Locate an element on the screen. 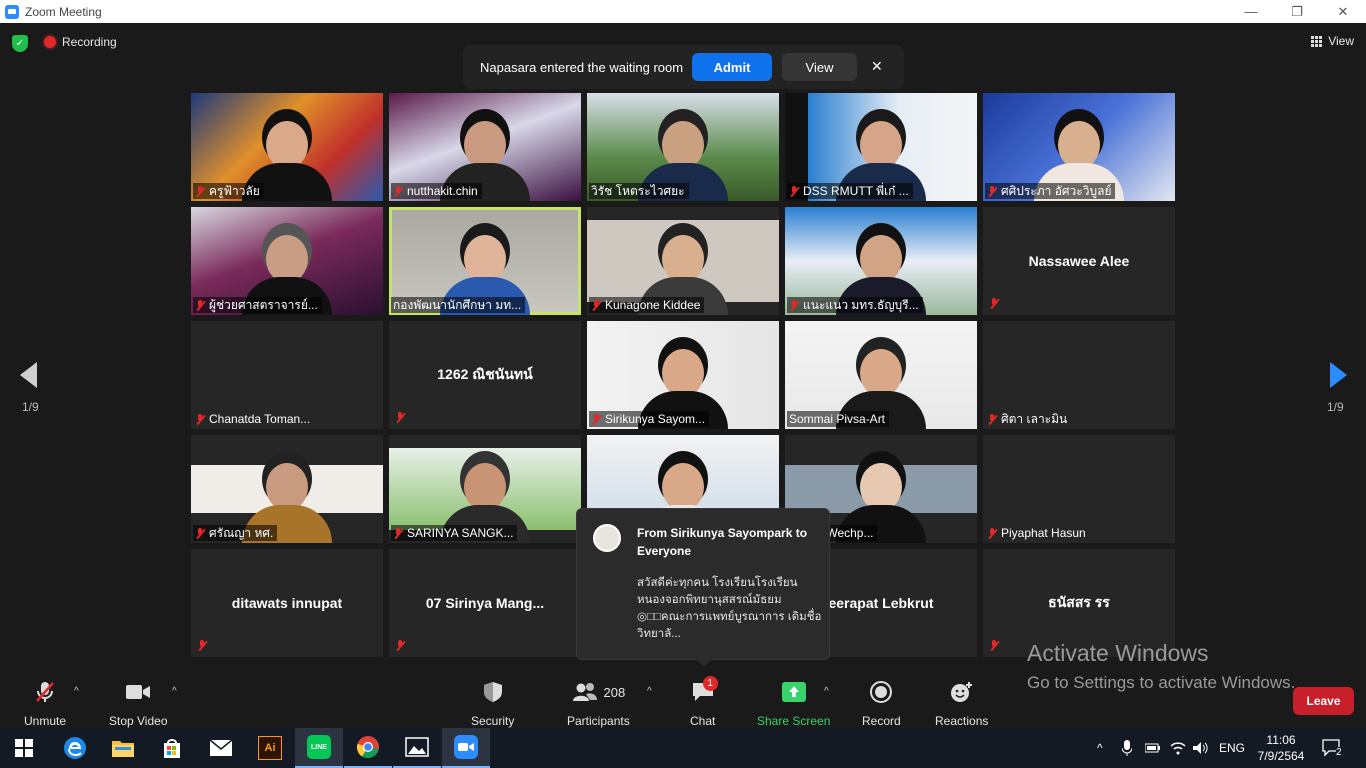 The width and height of the screenshot is (1366, 768). share-options-caret-icon: ^ is located at coordinates (826, 691).